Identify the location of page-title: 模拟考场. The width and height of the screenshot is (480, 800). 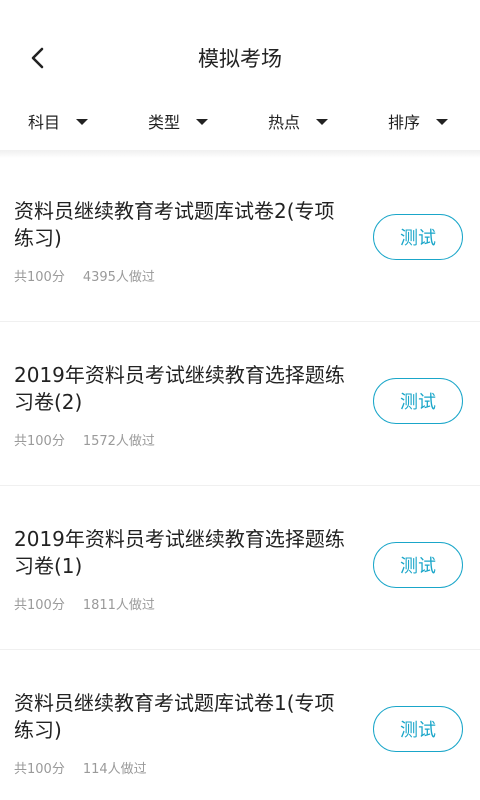
(240, 59).